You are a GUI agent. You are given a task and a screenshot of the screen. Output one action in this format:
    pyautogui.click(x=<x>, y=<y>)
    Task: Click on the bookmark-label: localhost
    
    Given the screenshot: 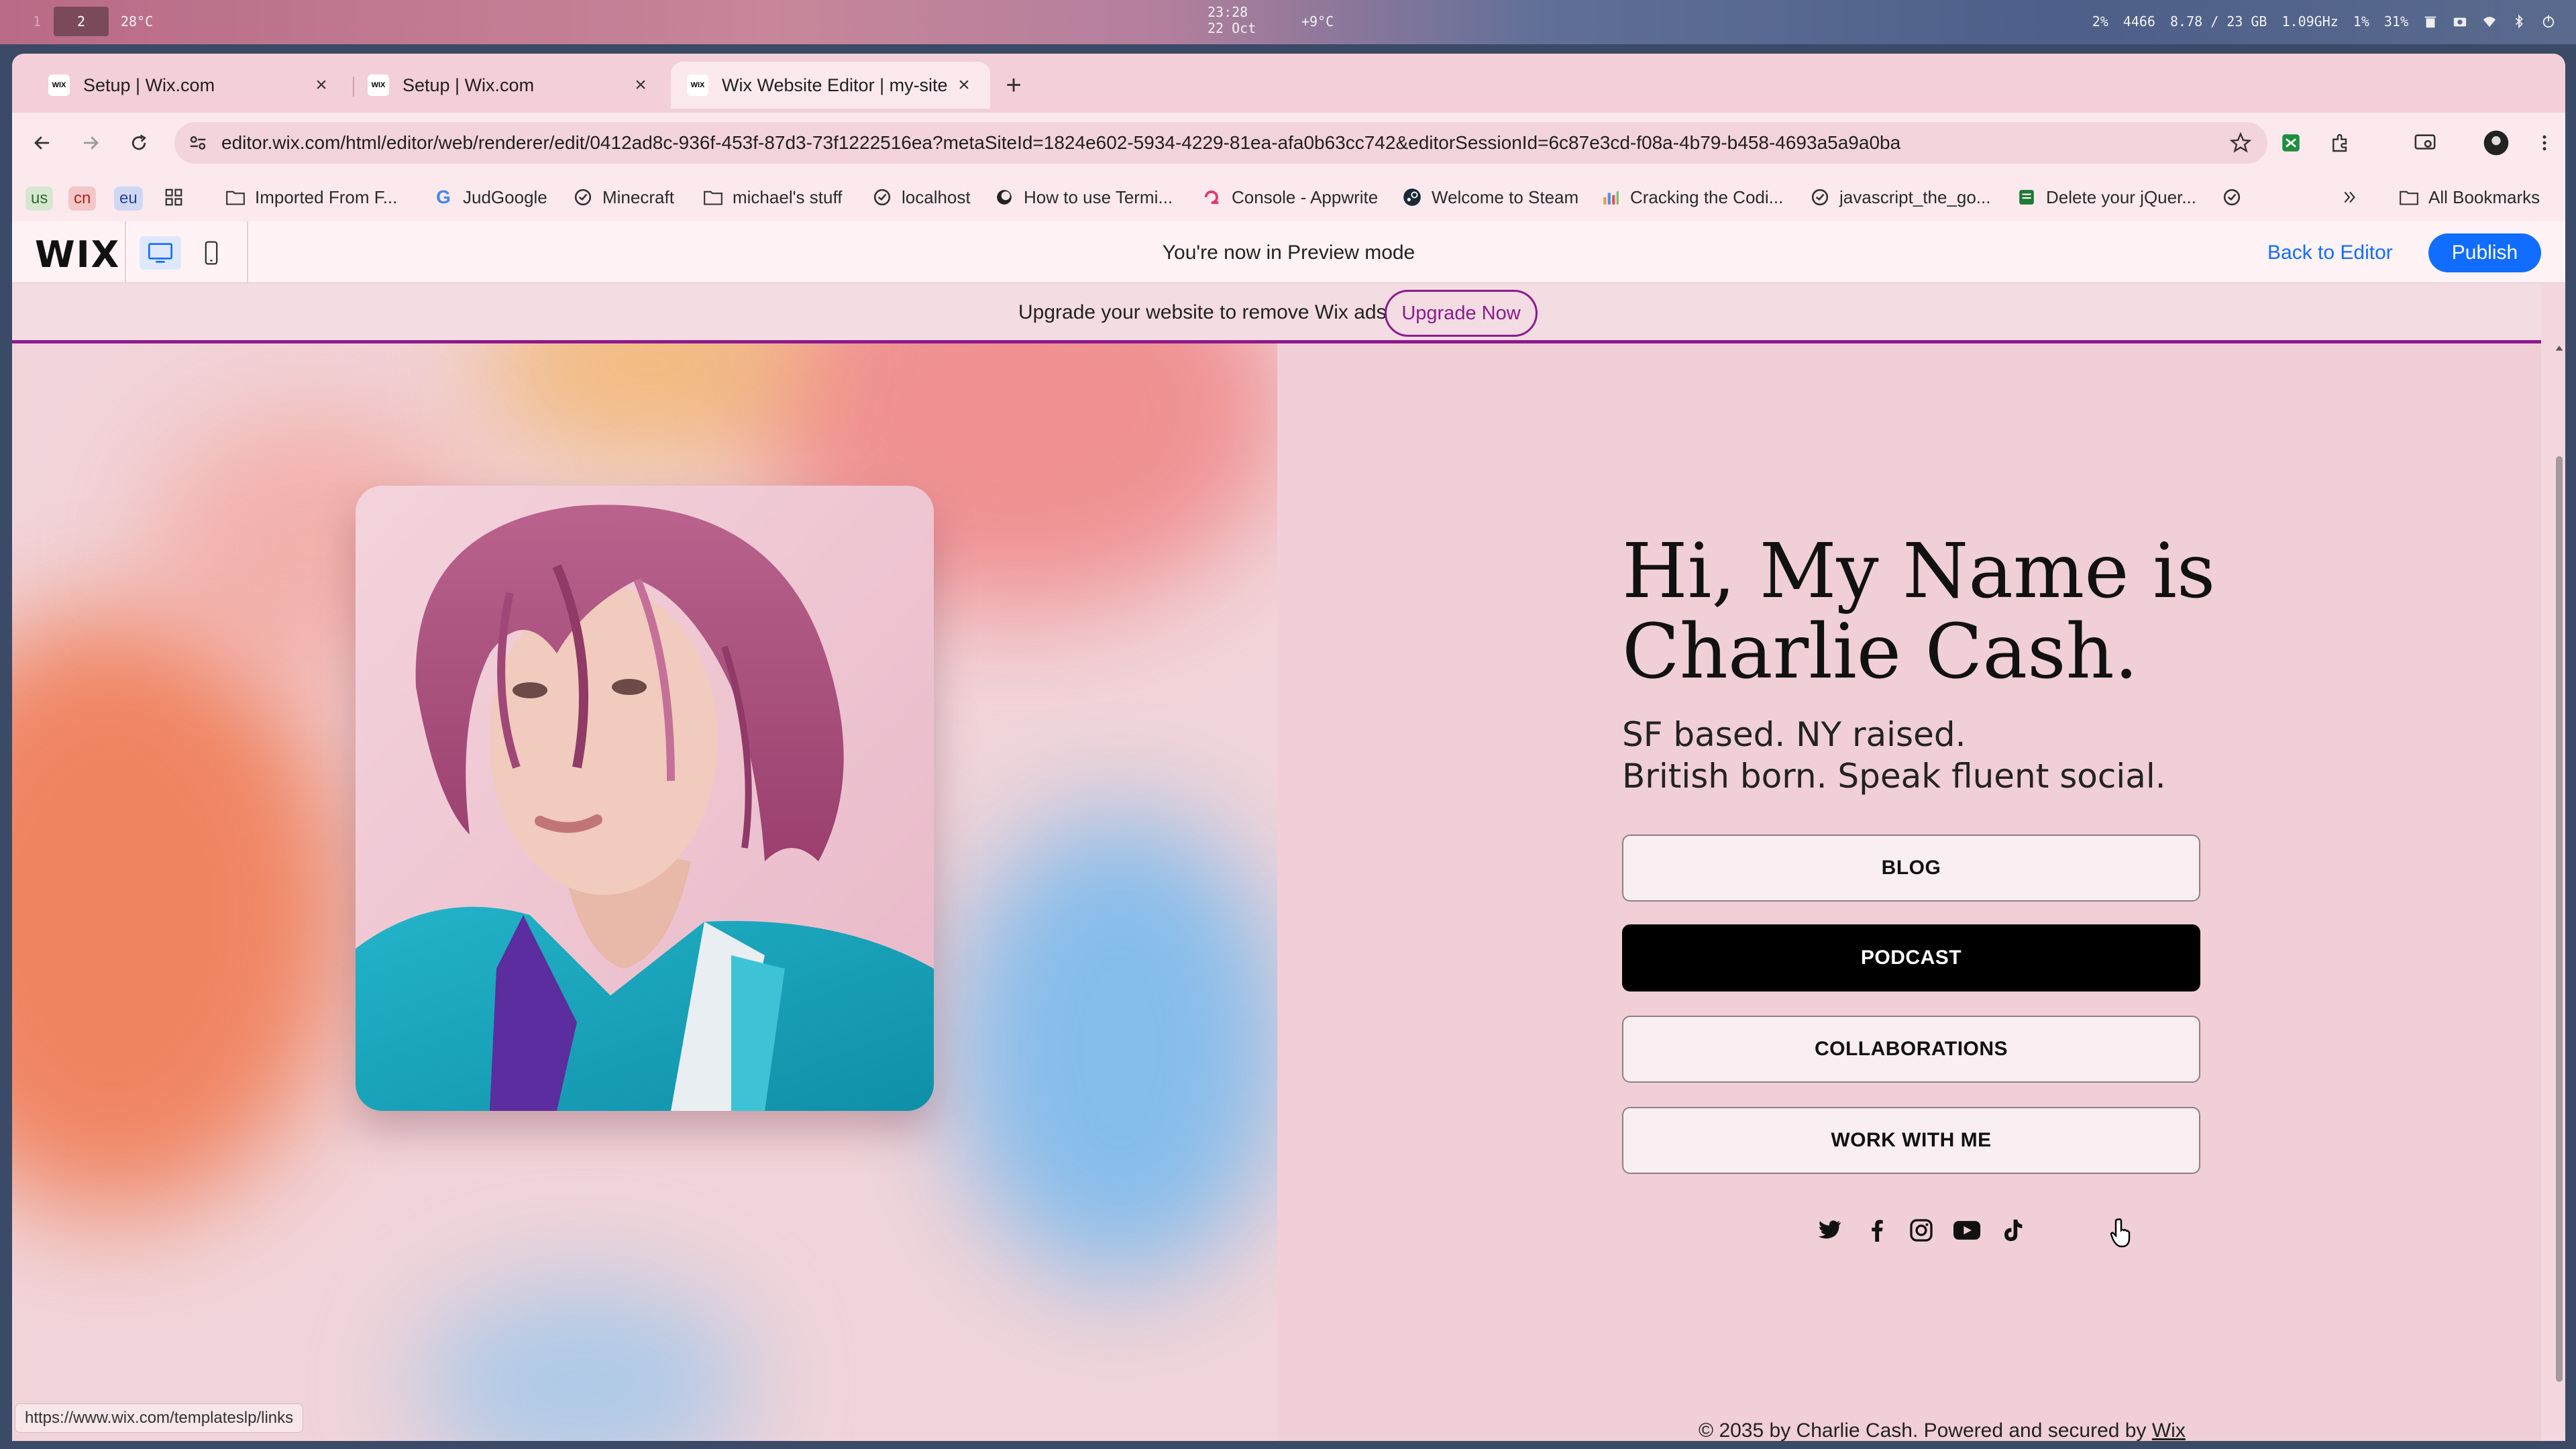 What is the action you would take?
    pyautogui.click(x=936, y=196)
    